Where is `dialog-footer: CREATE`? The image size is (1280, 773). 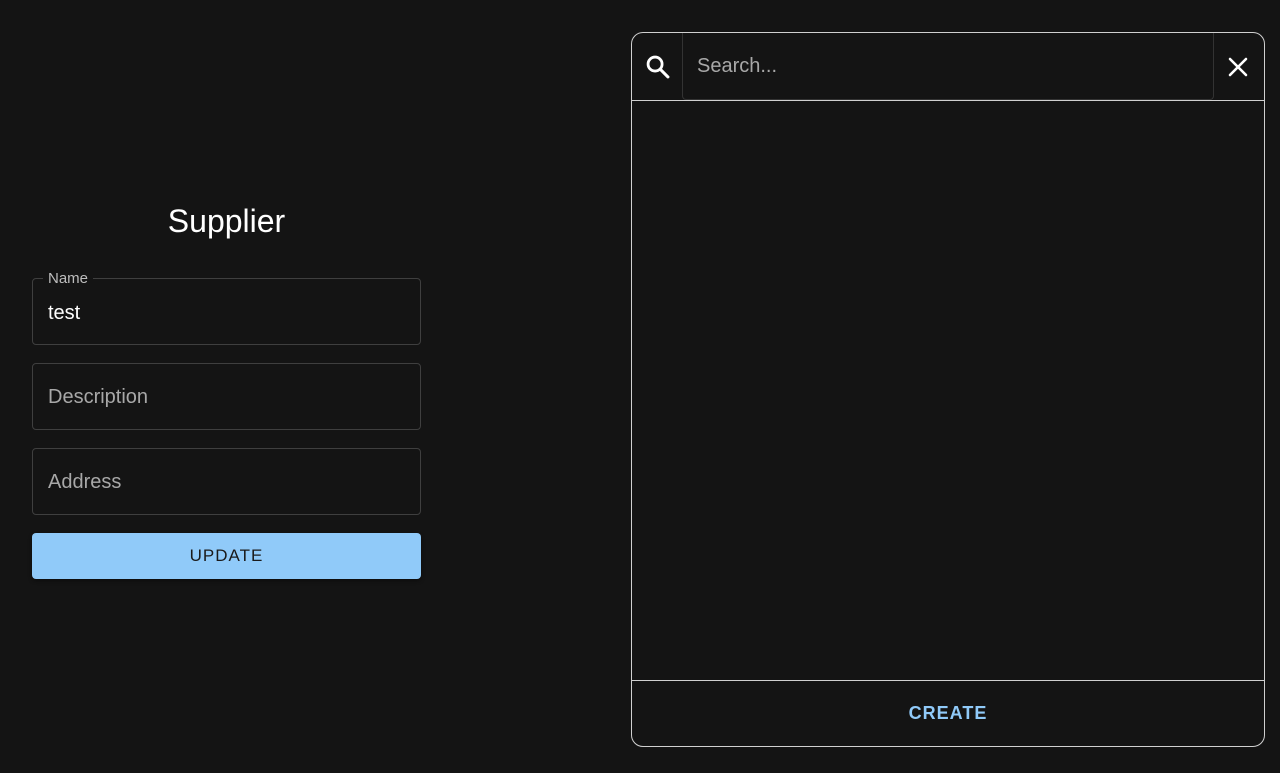 dialog-footer: CREATE is located at coordinates (948, 713).